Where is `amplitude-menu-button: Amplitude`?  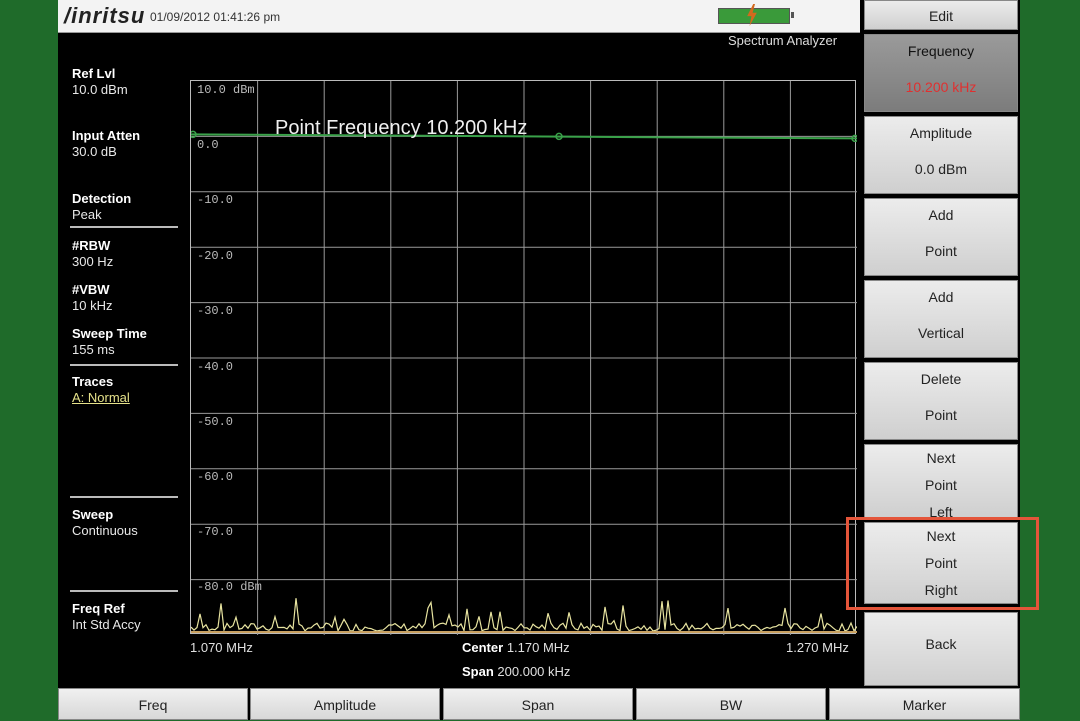
amplitude-menu-button: Amplitude is located at coordinates (345, 704).